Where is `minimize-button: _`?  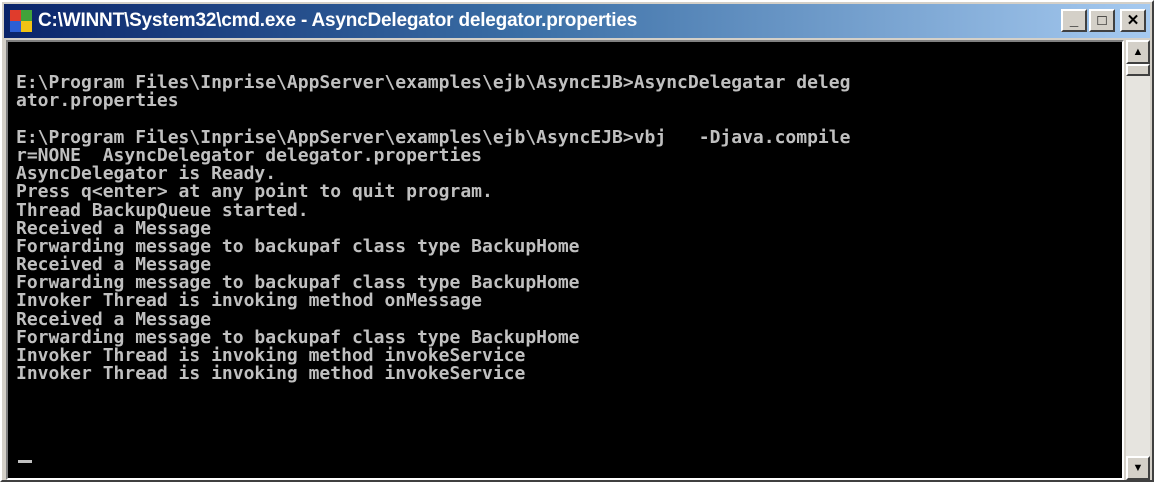
minimize-button: _ is located at coordinates (1074, 20).